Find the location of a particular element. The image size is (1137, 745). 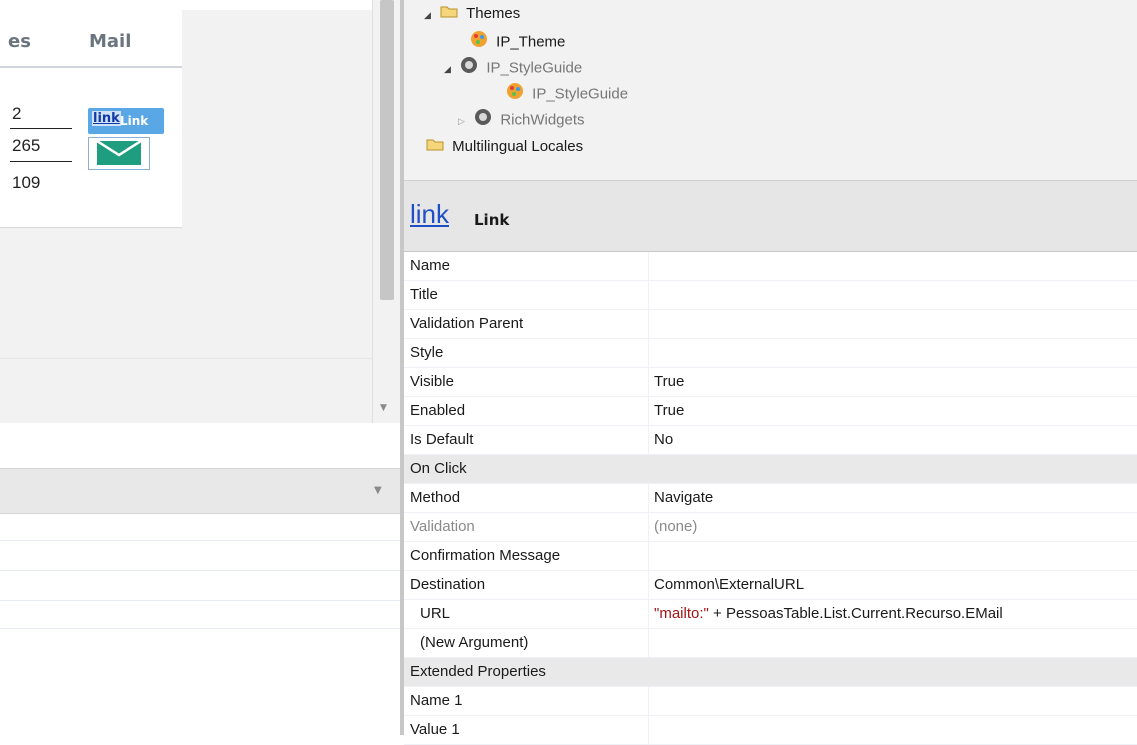

link-widget-selected: link Link is located at coordinates (126, 121).